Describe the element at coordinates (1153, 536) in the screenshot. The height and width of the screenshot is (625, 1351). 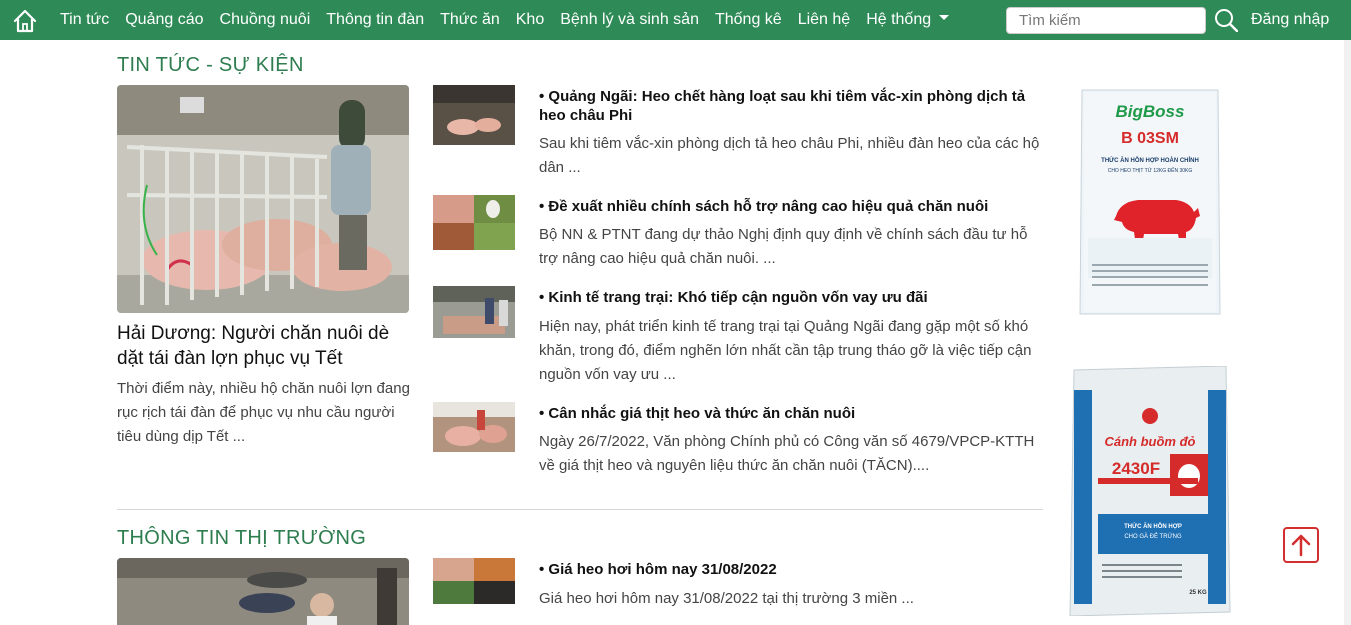
I see `ad2-line2: CHO GÀ ĐẺ TRỨNG` at that location.